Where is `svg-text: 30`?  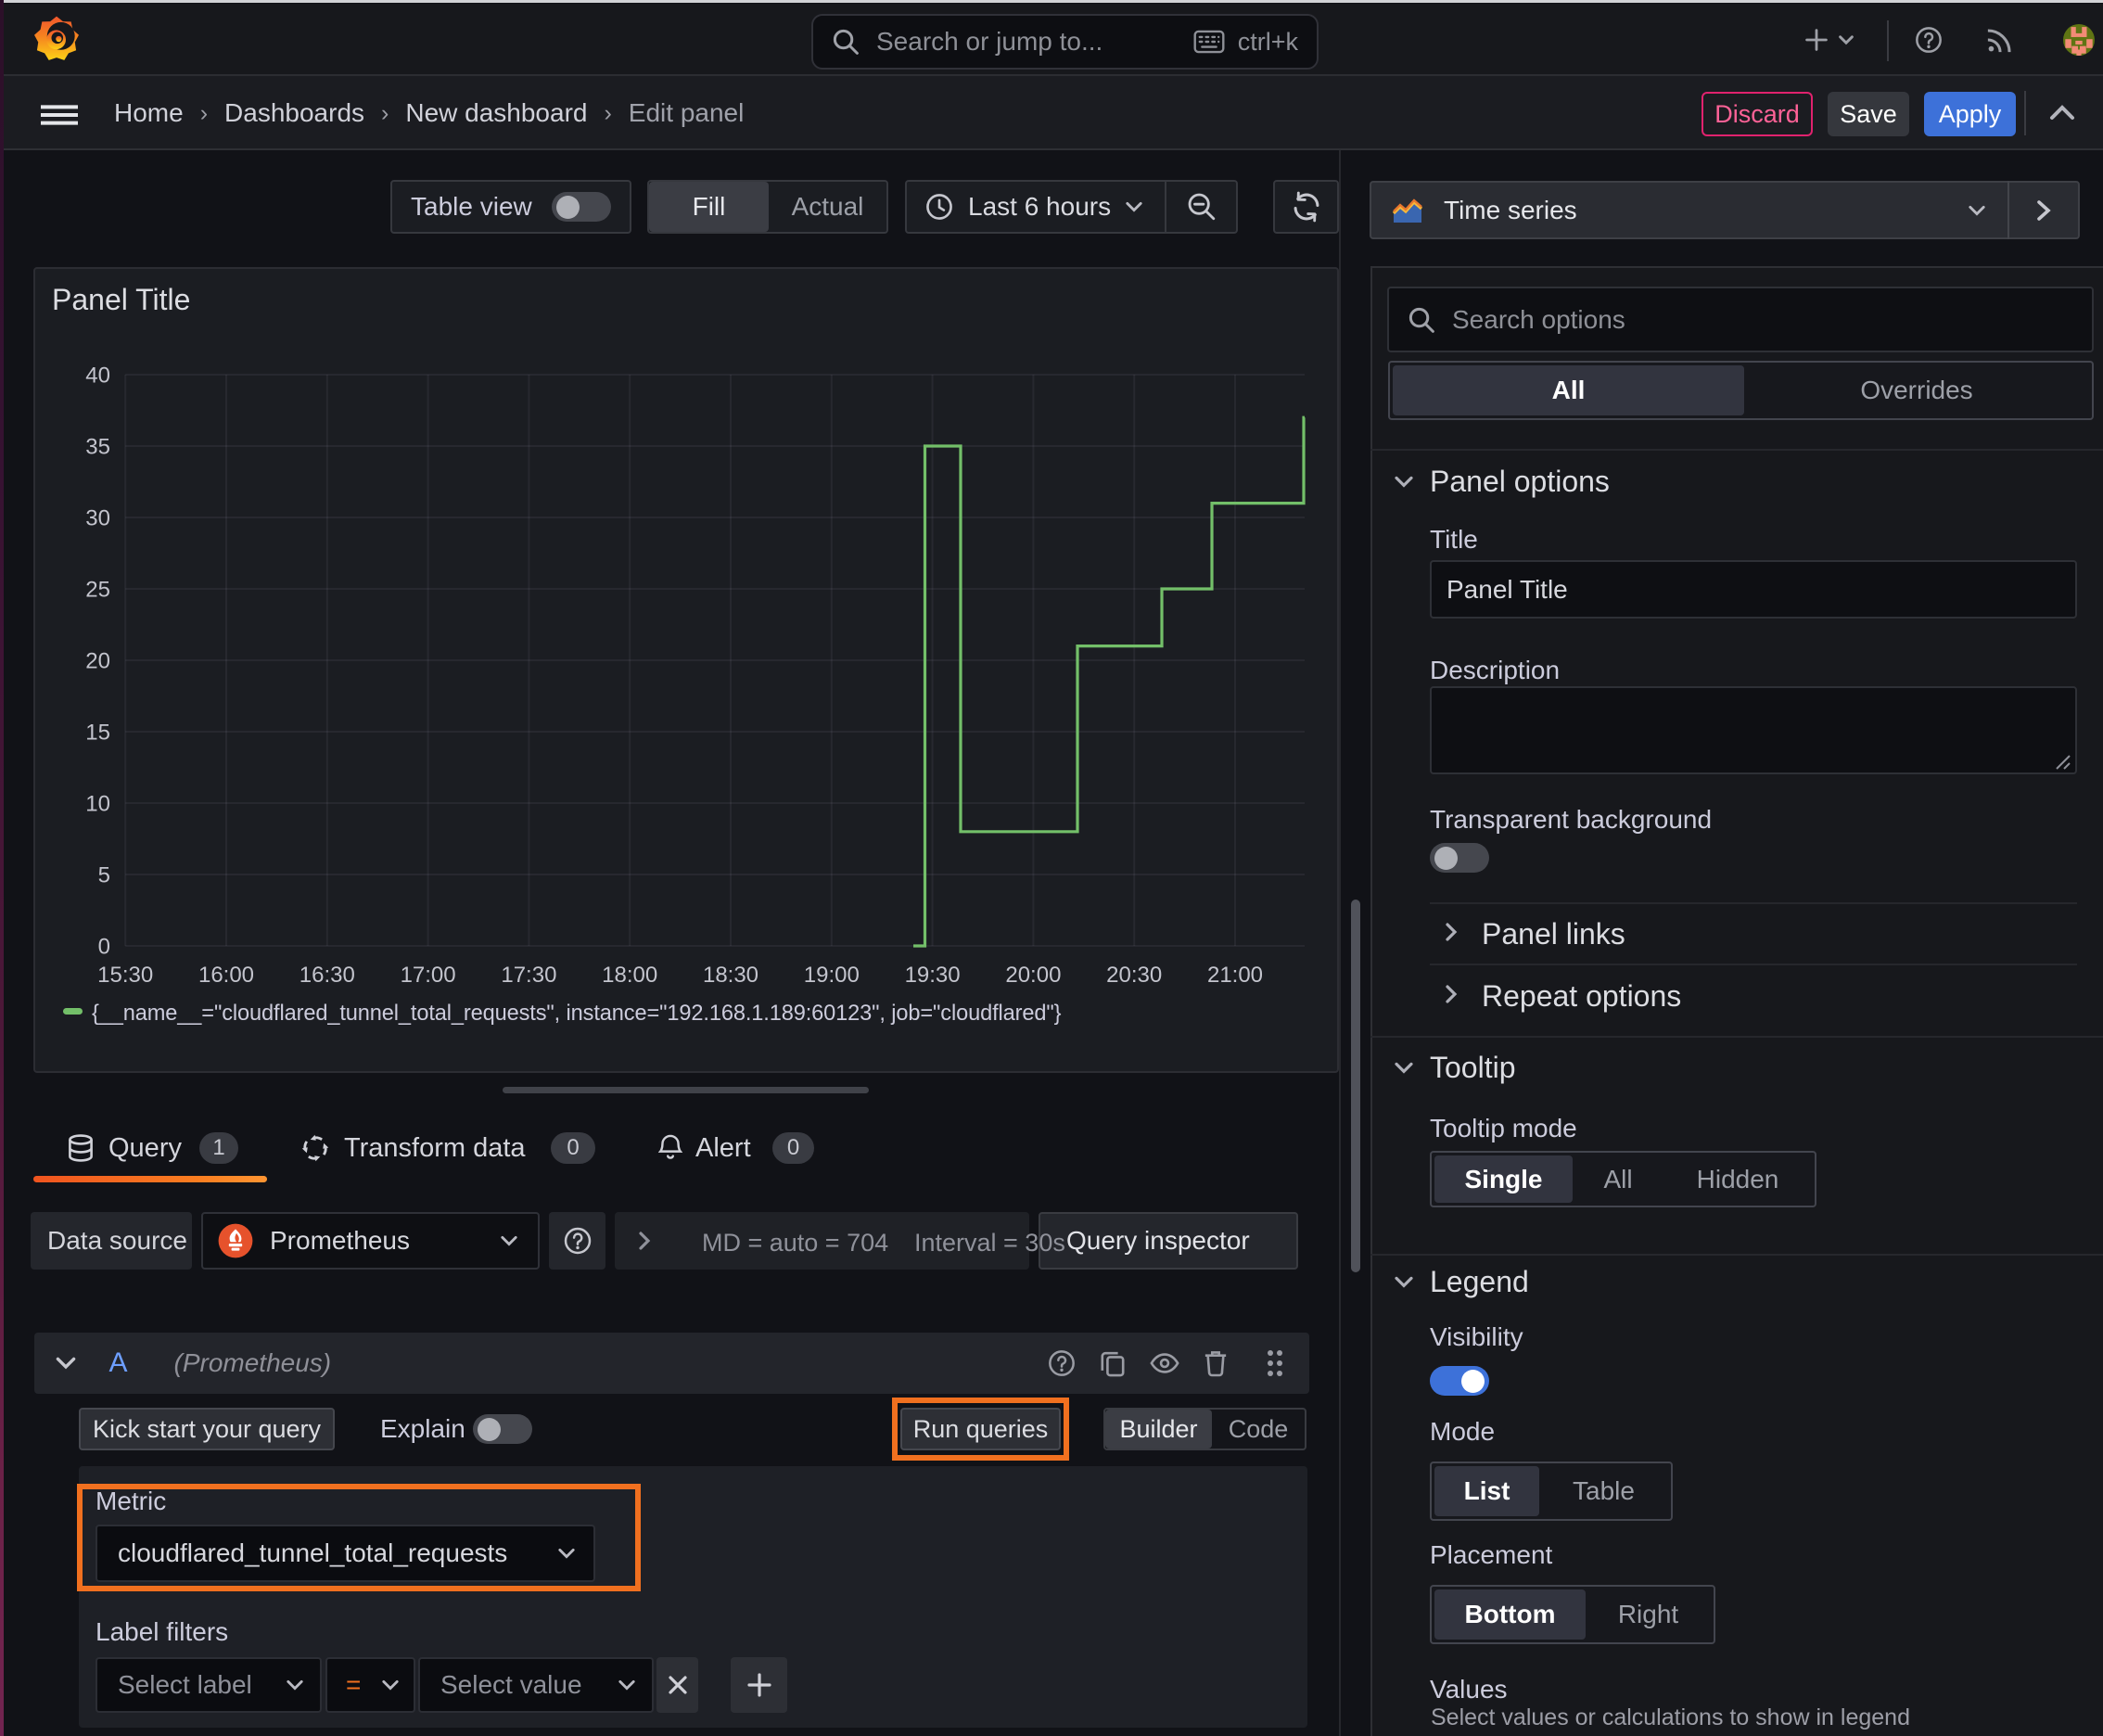 svg-text: 30 is located at coordinates (97, 517).